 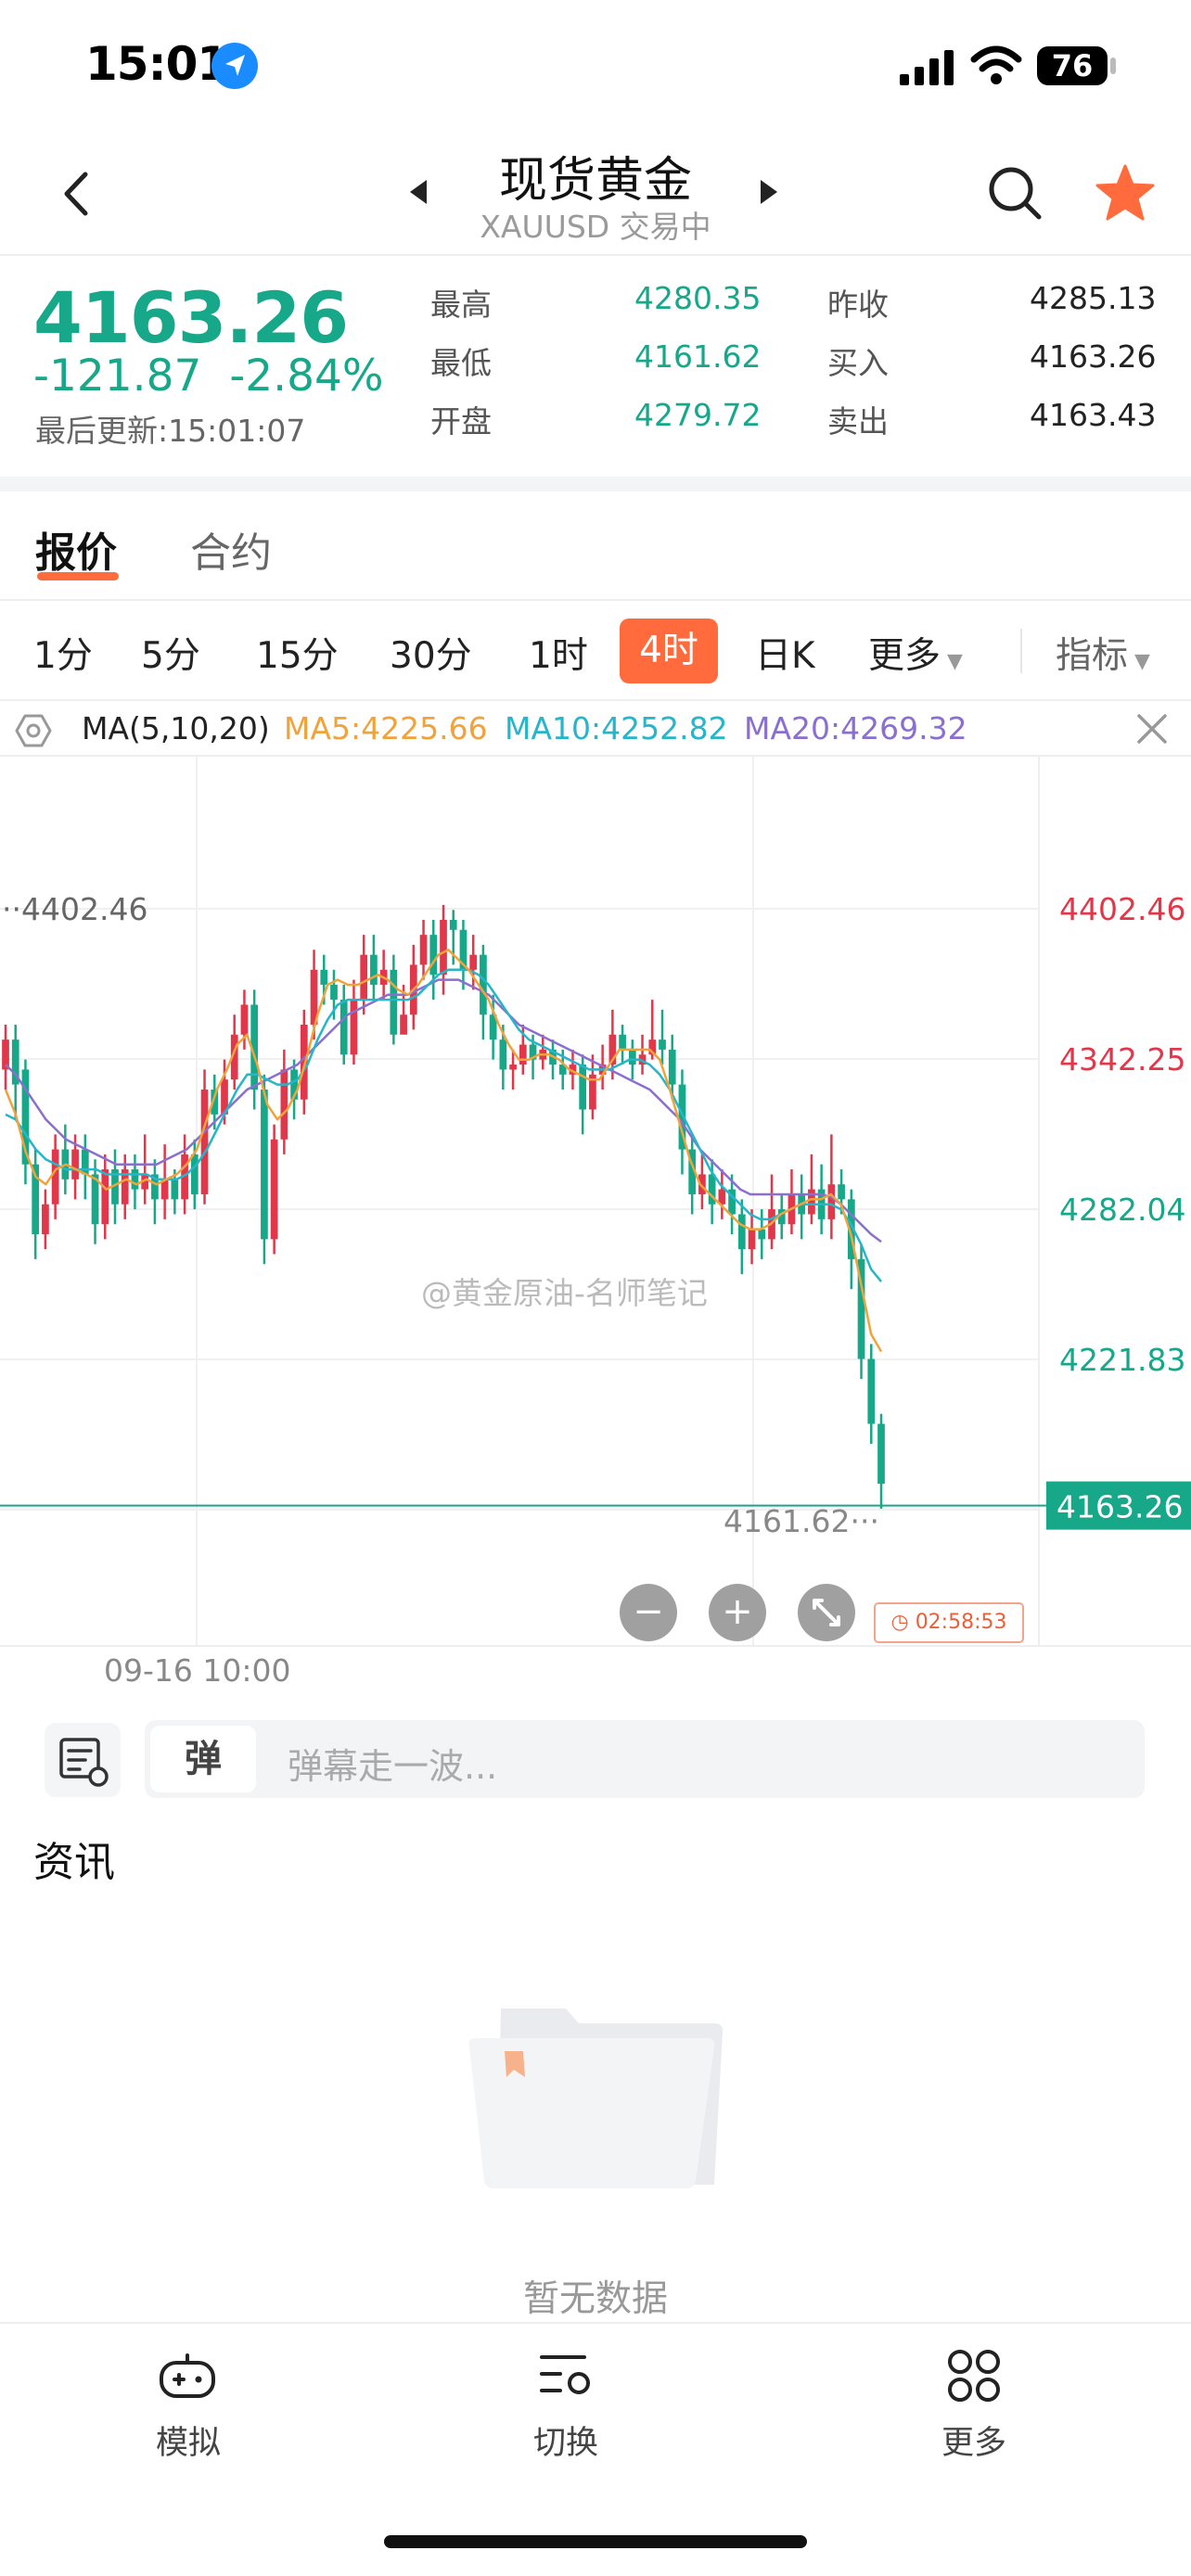 I want to click on timeframe-daily: 日K, so click(x=785, y=653).